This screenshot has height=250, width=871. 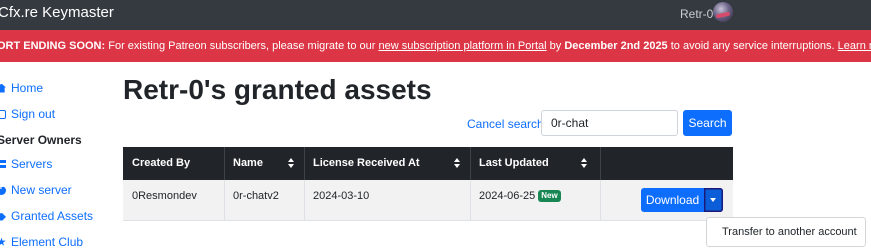 I want to click on sidebar-item-label: Sign out, so click(x=33, y=114).